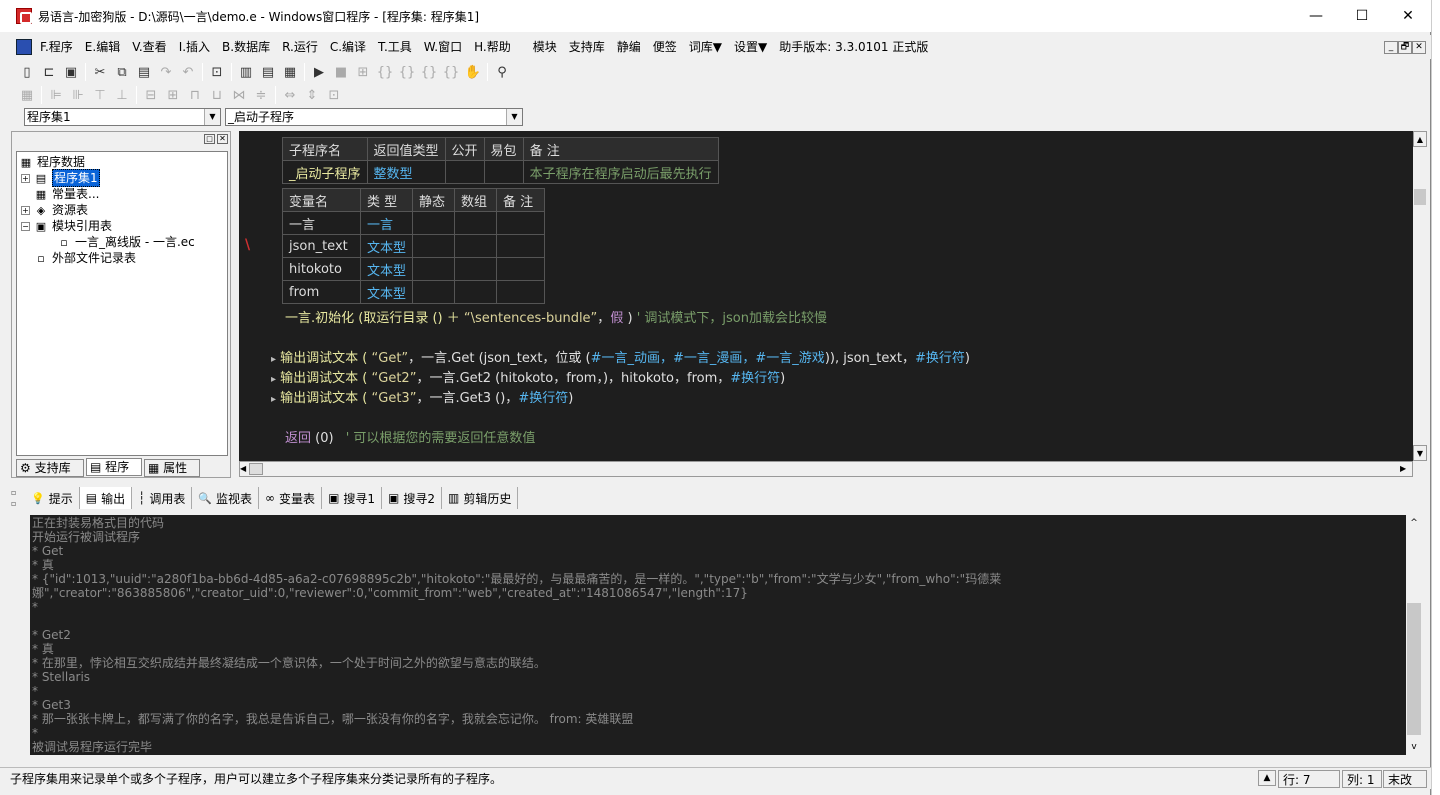 The width and height of the screenshot is (1440, 795). What do you see at coordinates (312, 95) in the screenshot?
I see `height-icon: ⇕` at bounding box center [312, 95].